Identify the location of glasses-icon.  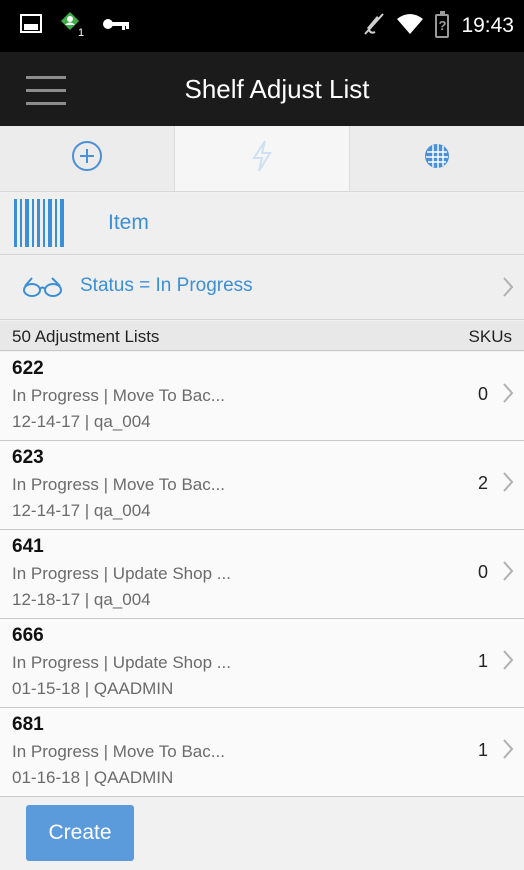
(43, 289).